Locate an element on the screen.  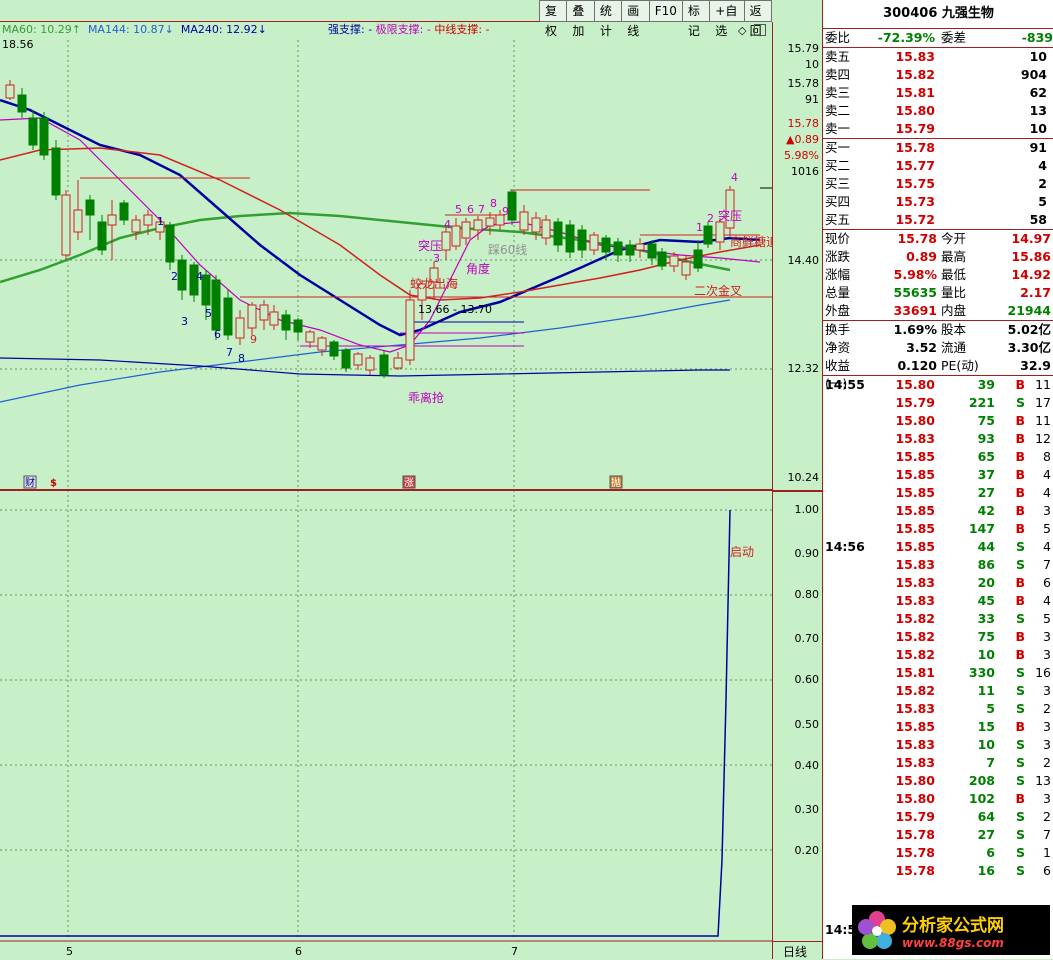
ask-row: 卖二 15.80 13 is located at coordinates (938, 111).